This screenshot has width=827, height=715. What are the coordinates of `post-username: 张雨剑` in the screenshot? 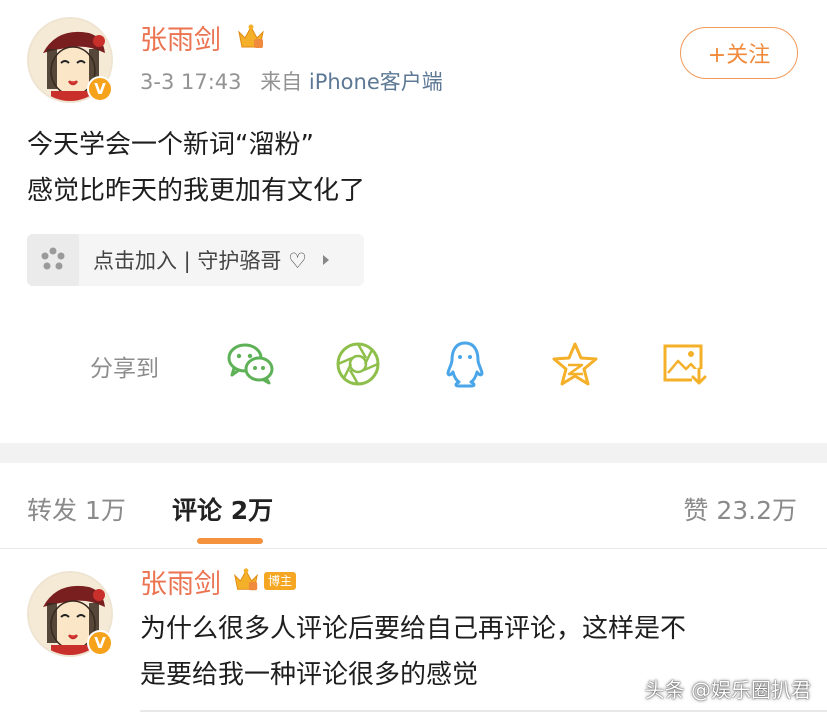 It's located at (180, 37).